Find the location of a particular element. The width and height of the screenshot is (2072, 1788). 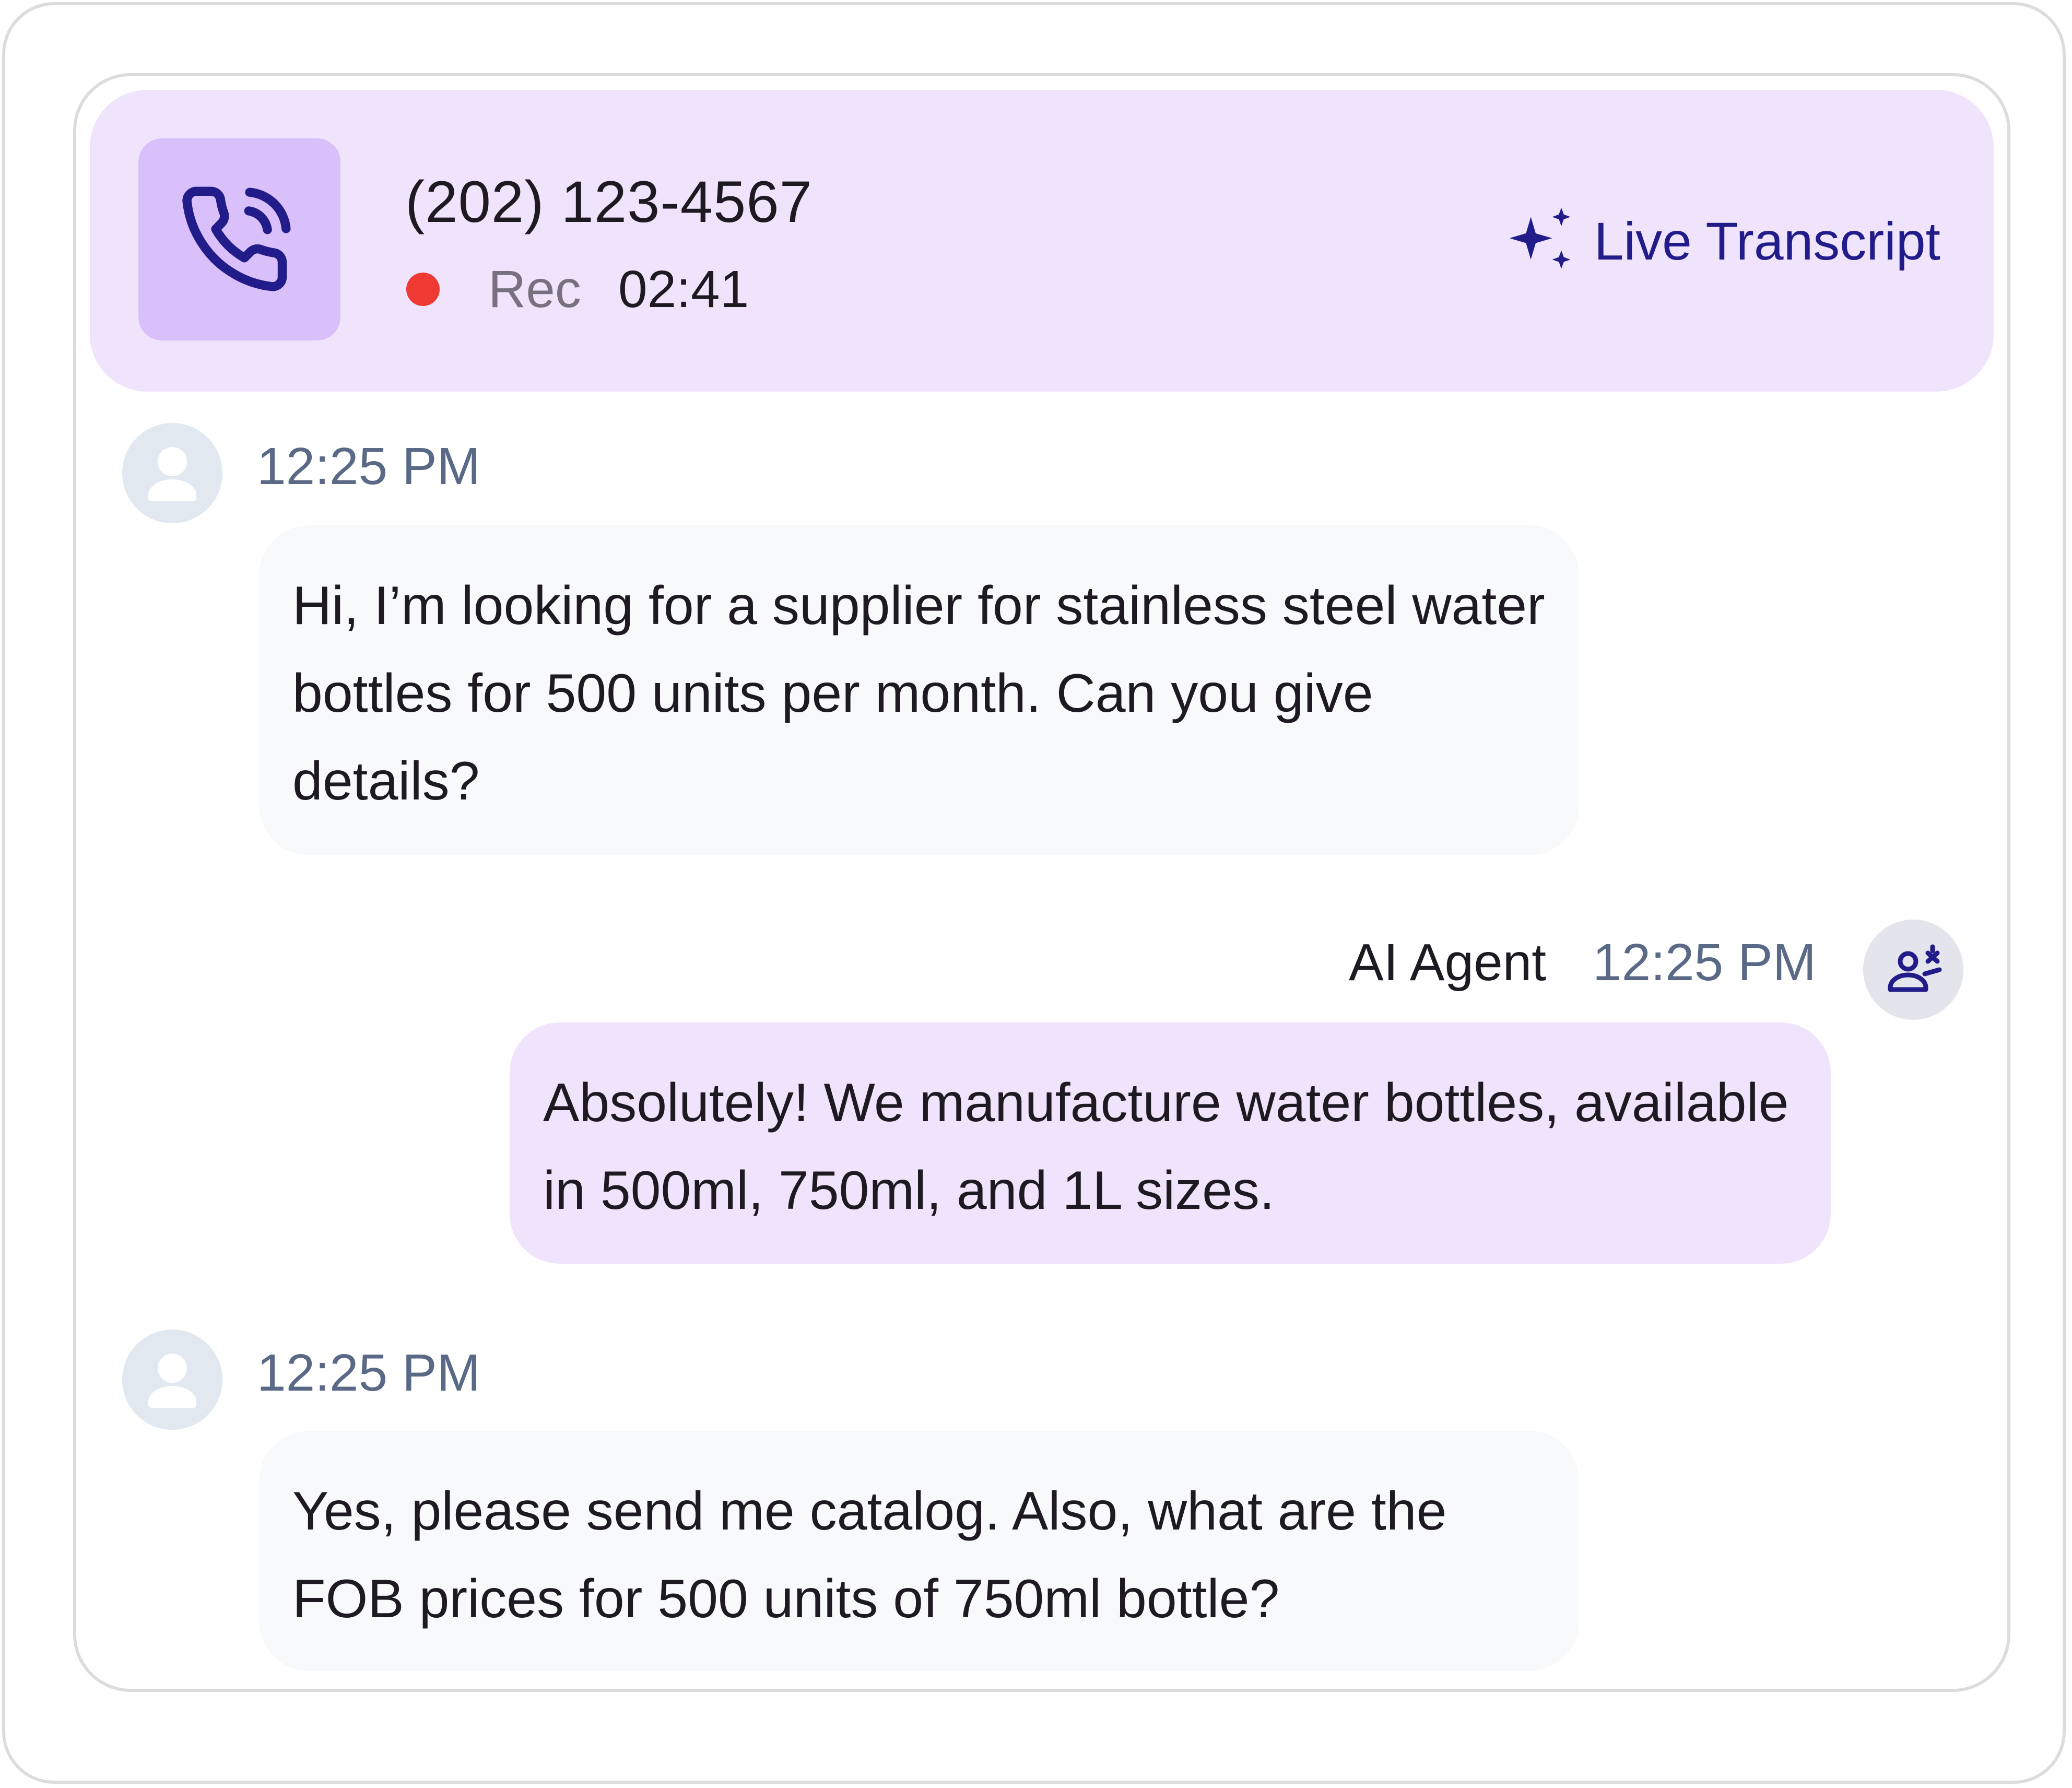

call-icon-box is located at coordinates (239, 239).